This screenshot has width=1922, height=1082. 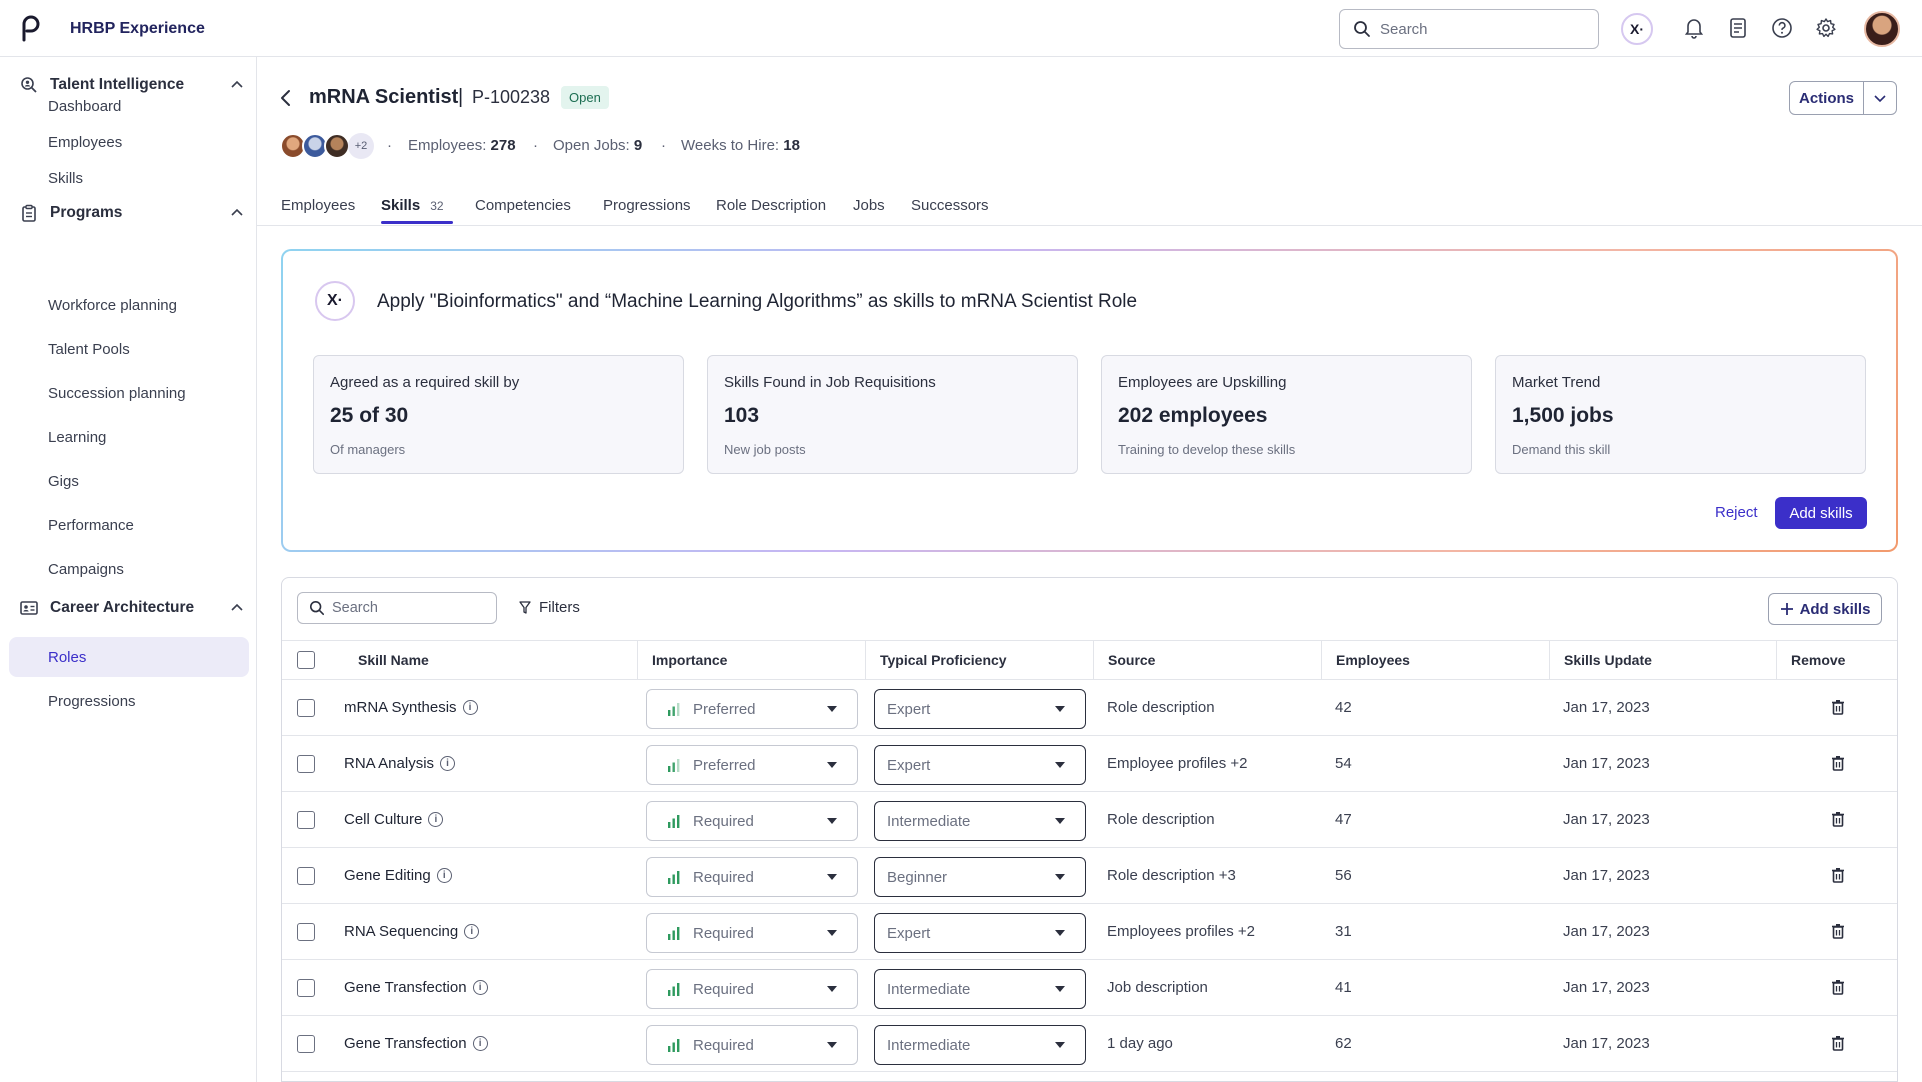 I want to click on skill-name: RNA Analysis, so click(x=389, y=763).